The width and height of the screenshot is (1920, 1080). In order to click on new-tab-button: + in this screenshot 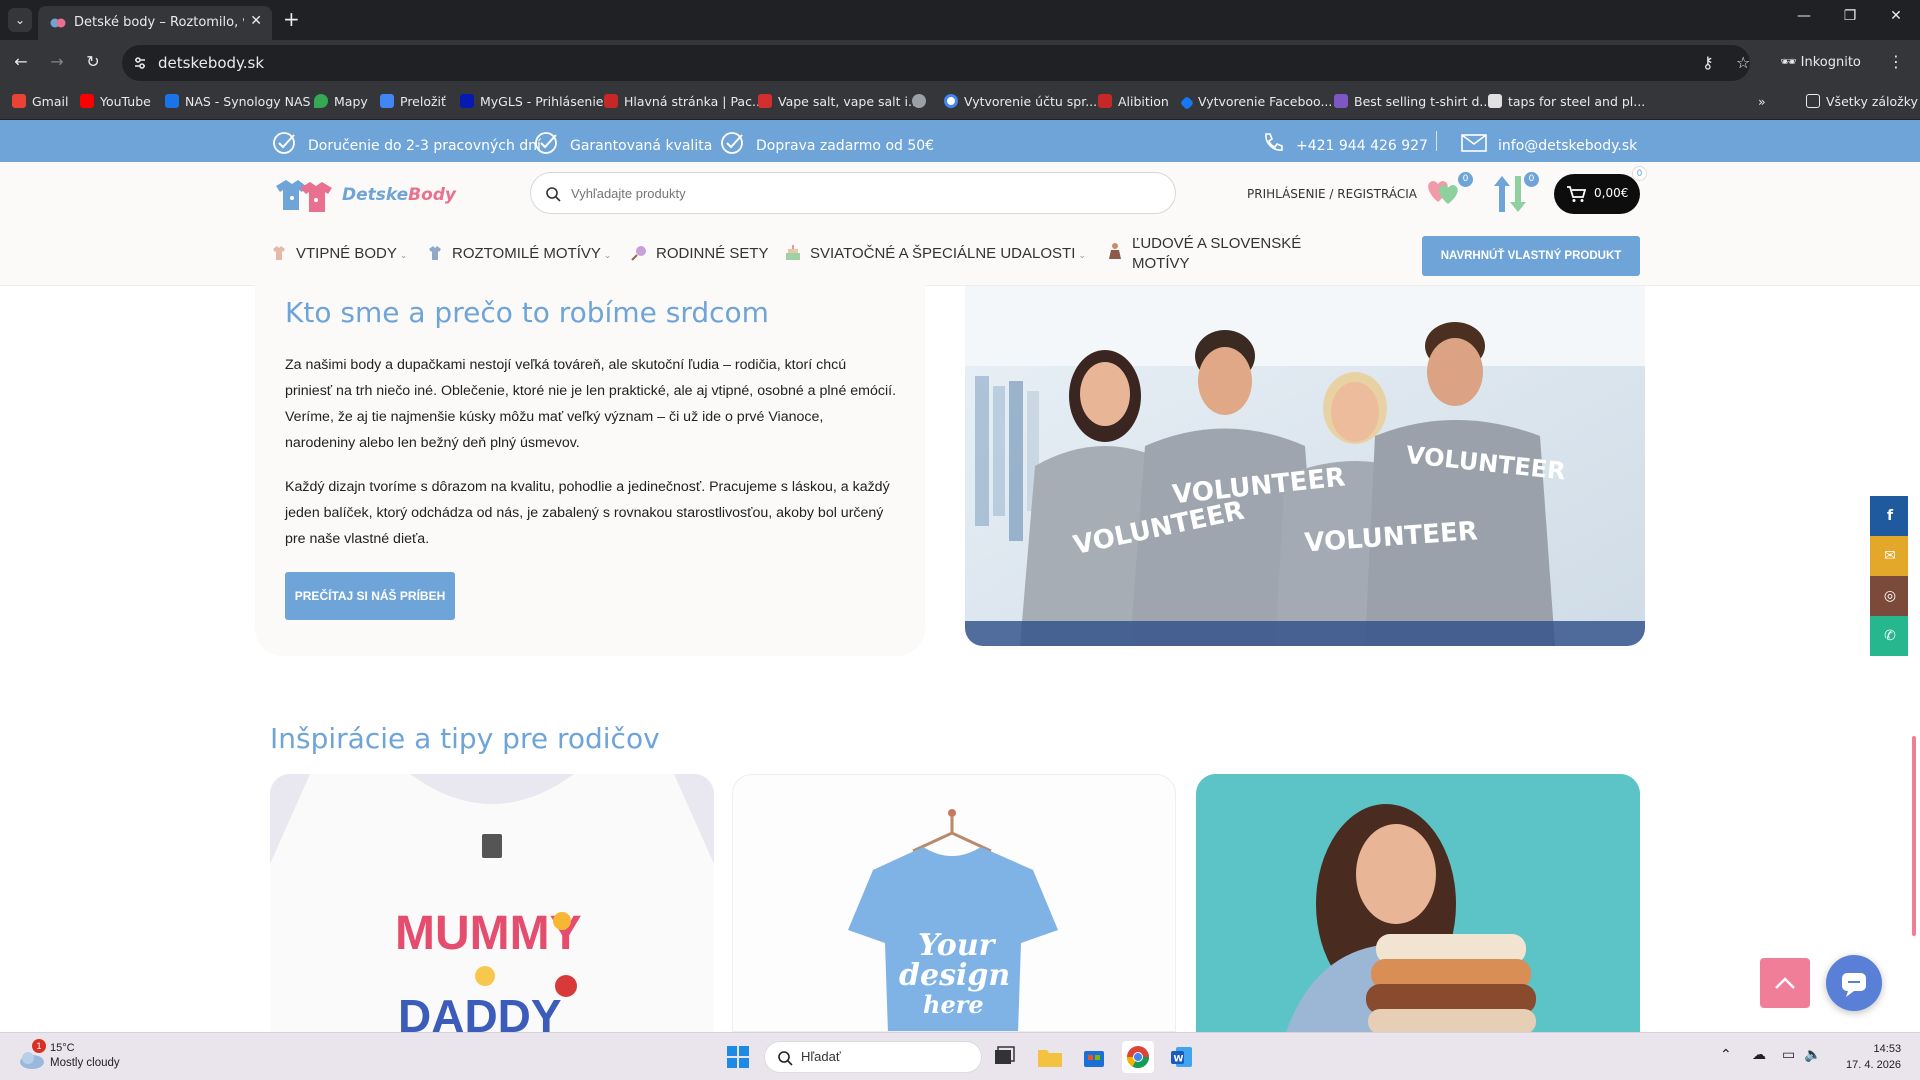, I will do `click(291, 19)`.